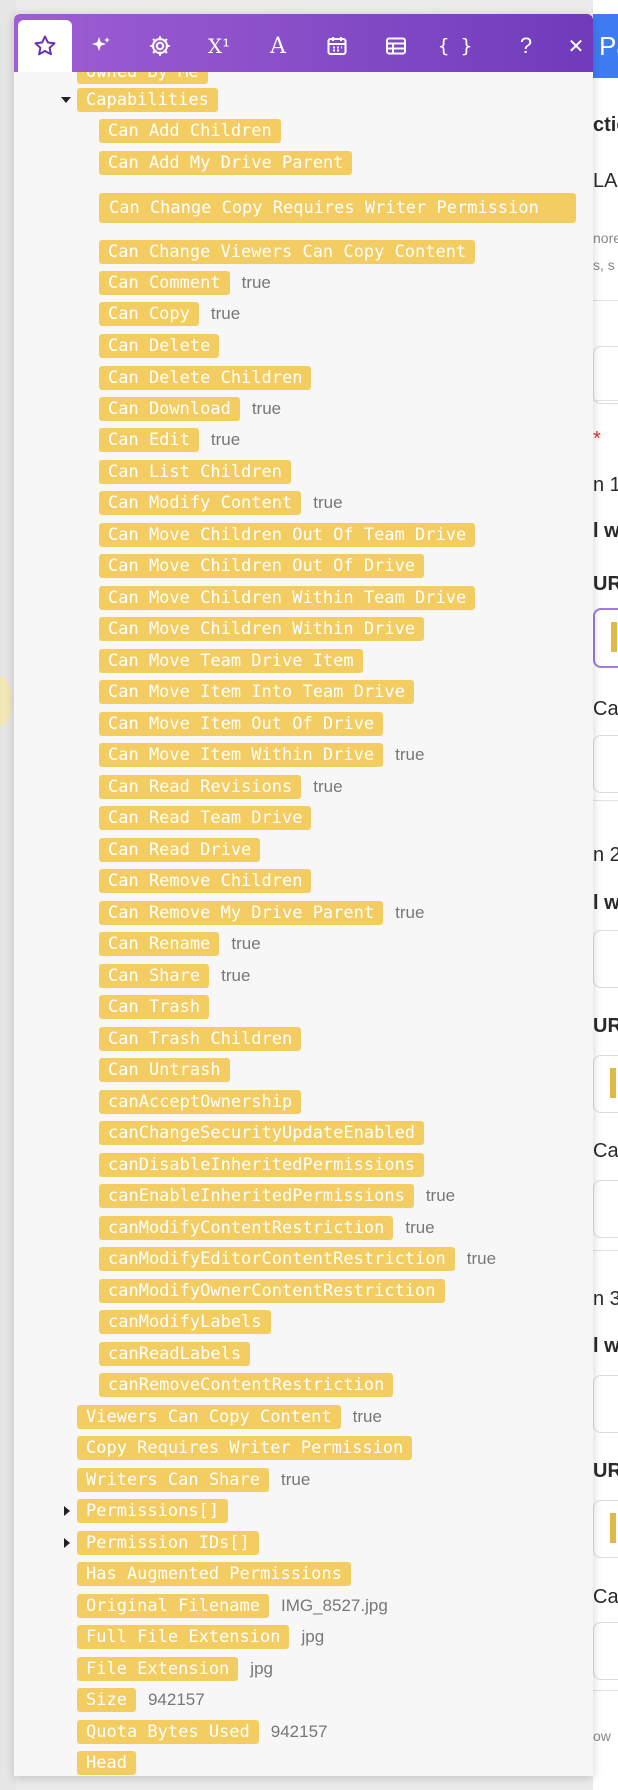 Image resolution: width=618 pixels, height=1790 pixels. I want to click on property-key: Permissions[], so click(153, 1511).